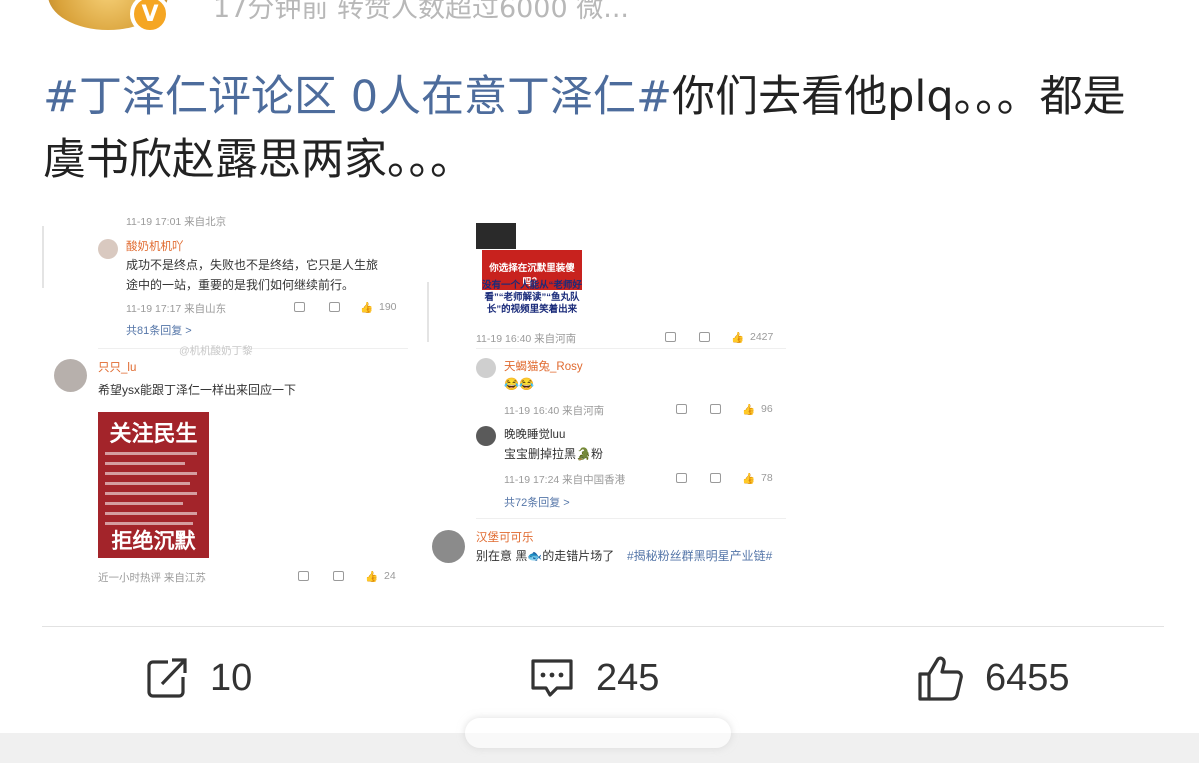 This screenshot has height=763, width=1199. What do you see at coordinates (152, 578) in the screenshot?
I see `comment-meta: 近一小时热评 来自江苏` at bounding box center [152, 578].